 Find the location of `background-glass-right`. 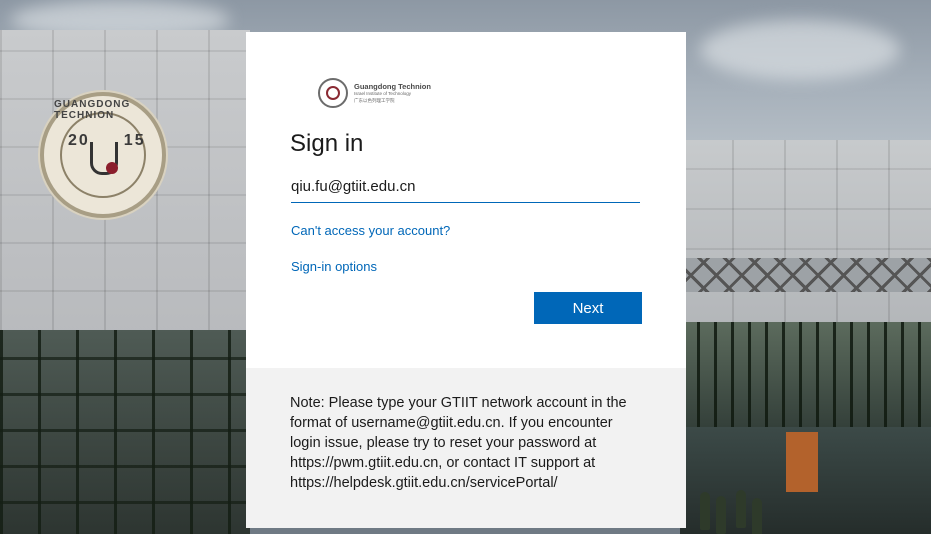

background-glass-right is located at coordinates (805, 374).